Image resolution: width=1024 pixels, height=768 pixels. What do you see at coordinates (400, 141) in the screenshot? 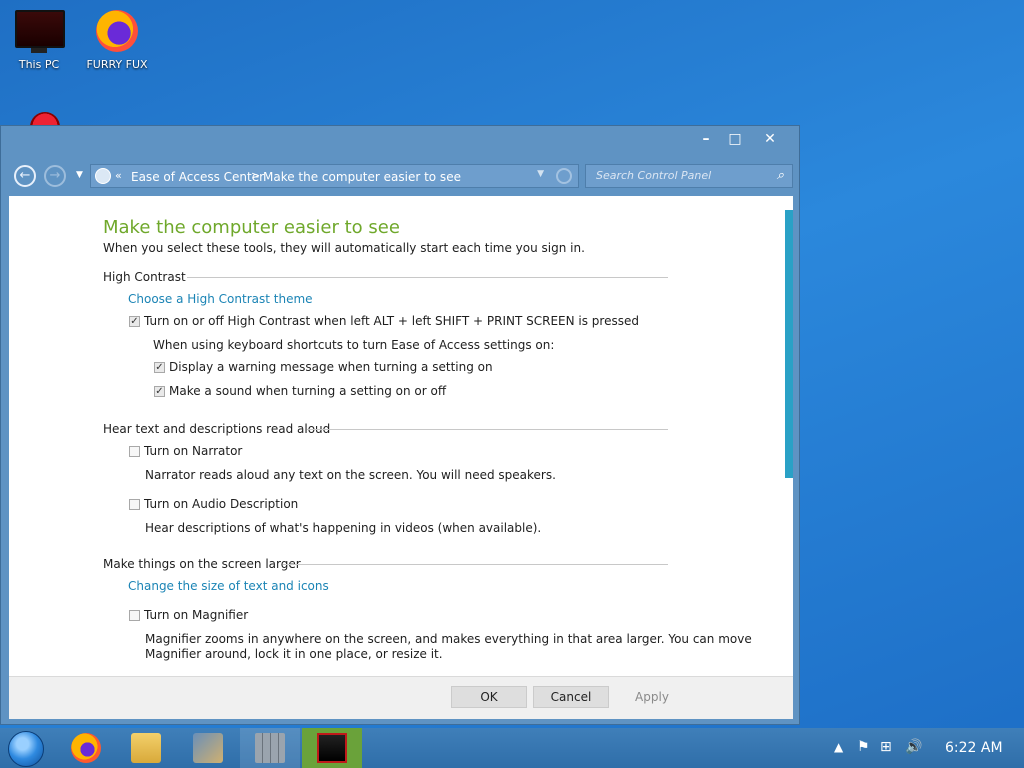
I see `title-bar: – □ ✕` at bounding box center [400, 141].